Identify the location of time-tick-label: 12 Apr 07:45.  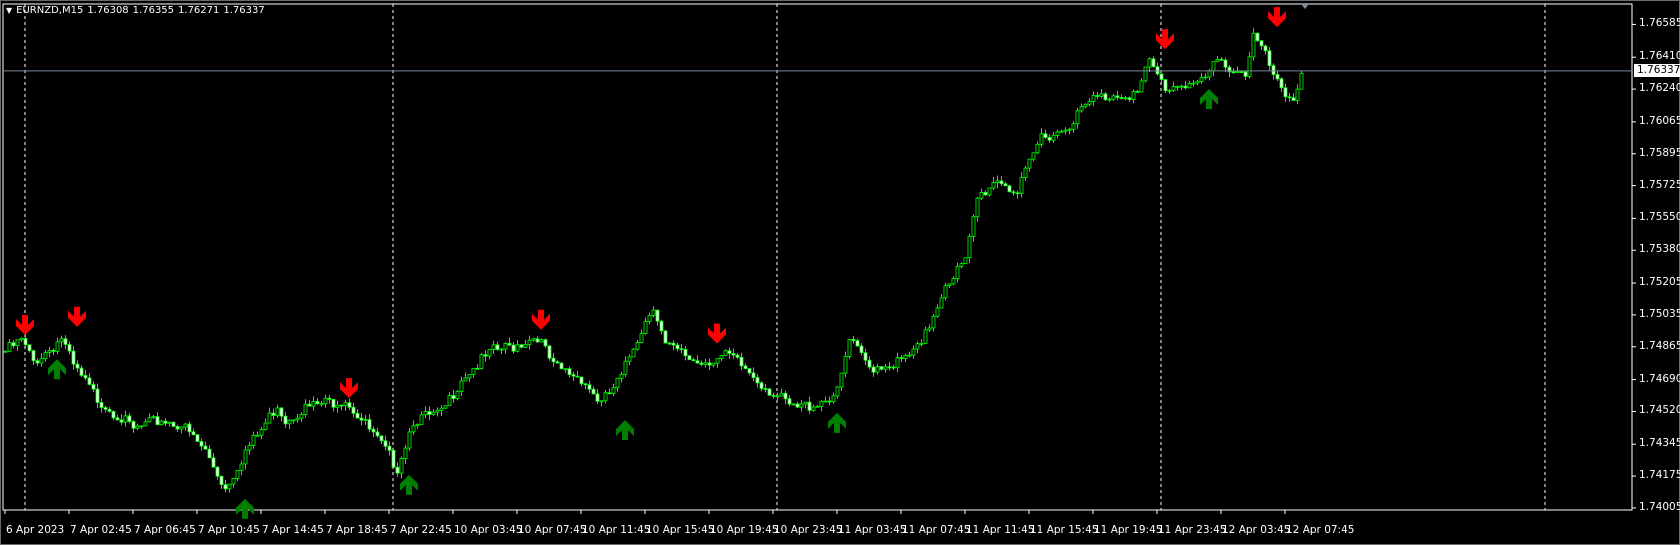
(1320, 530).